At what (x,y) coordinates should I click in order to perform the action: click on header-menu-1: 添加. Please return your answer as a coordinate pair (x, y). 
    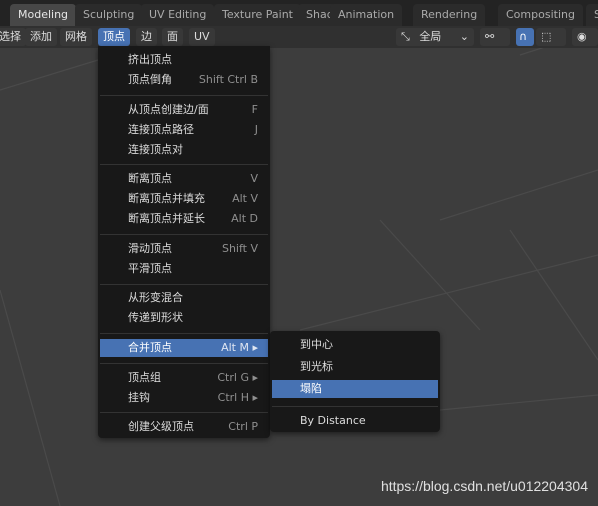
    Looking at the image, I should click on (41, 37).